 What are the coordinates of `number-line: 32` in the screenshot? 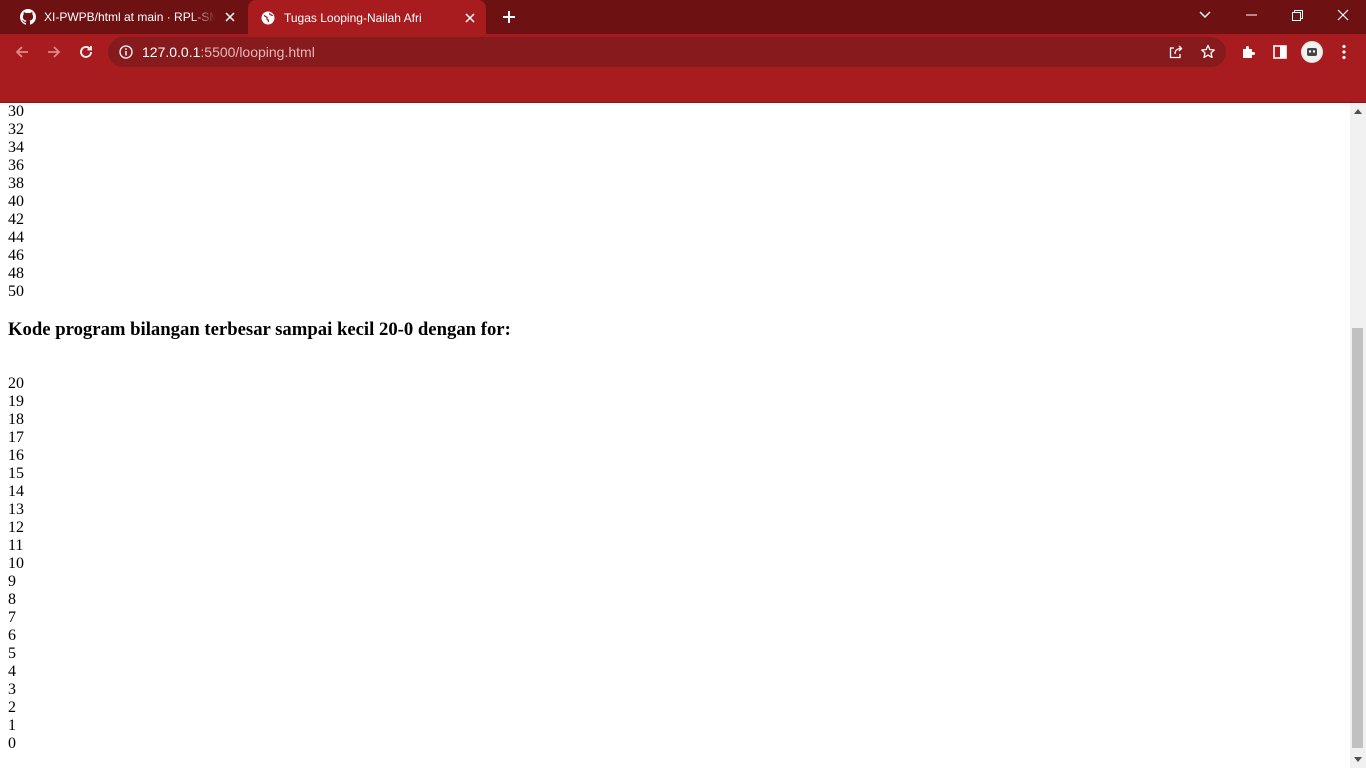 It's located at (16, 129).